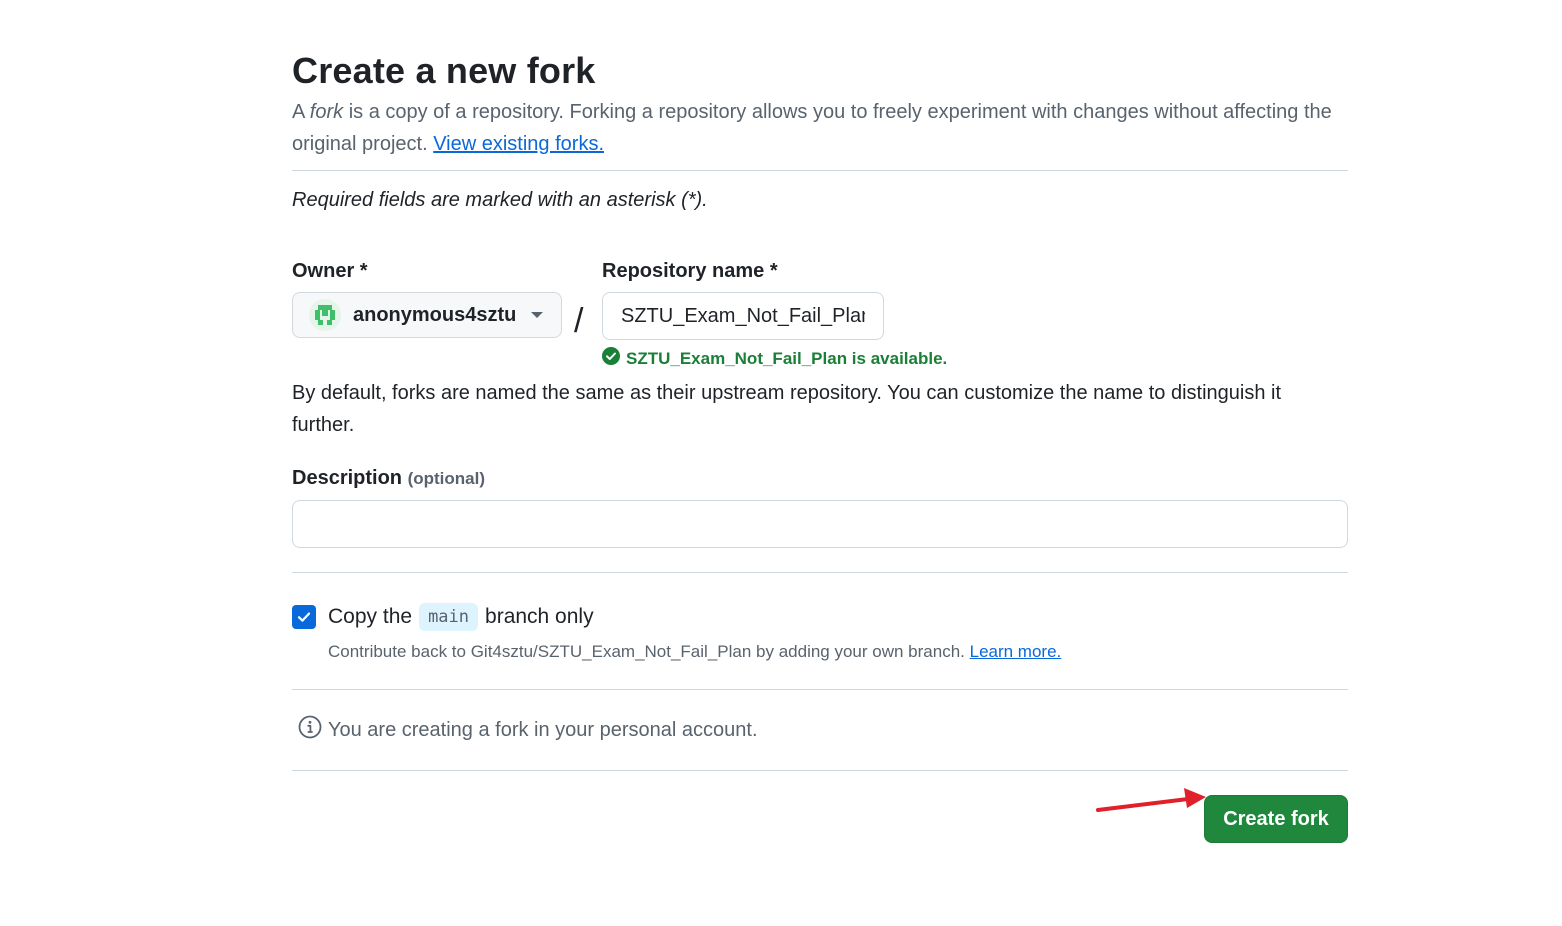 This screenshot has height=926, width=1562. I want to click on triangle-down-icon, so click(537, 315).